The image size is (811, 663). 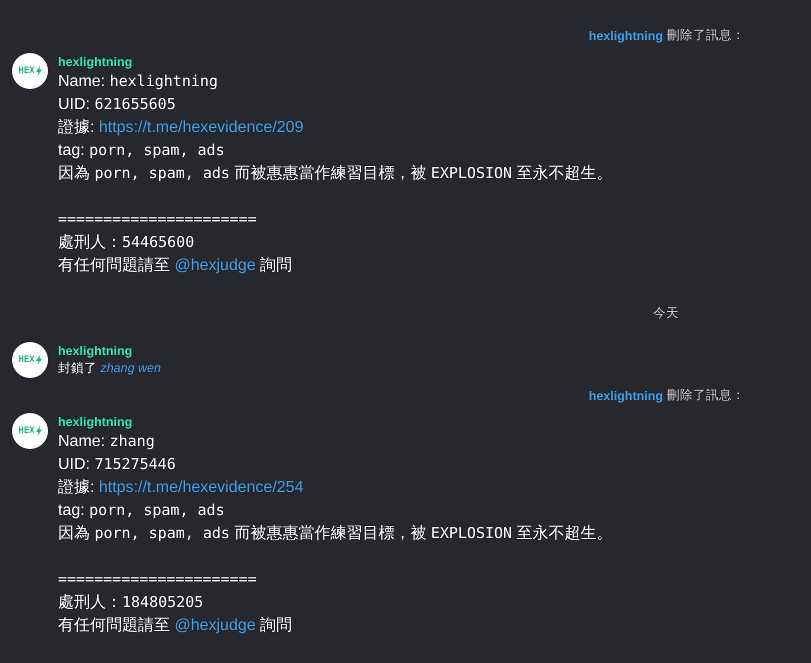 What do you see at coordinates (666, 313) in the screenshot?
I see `date-label: 今天` at bounding box center [666, 313].